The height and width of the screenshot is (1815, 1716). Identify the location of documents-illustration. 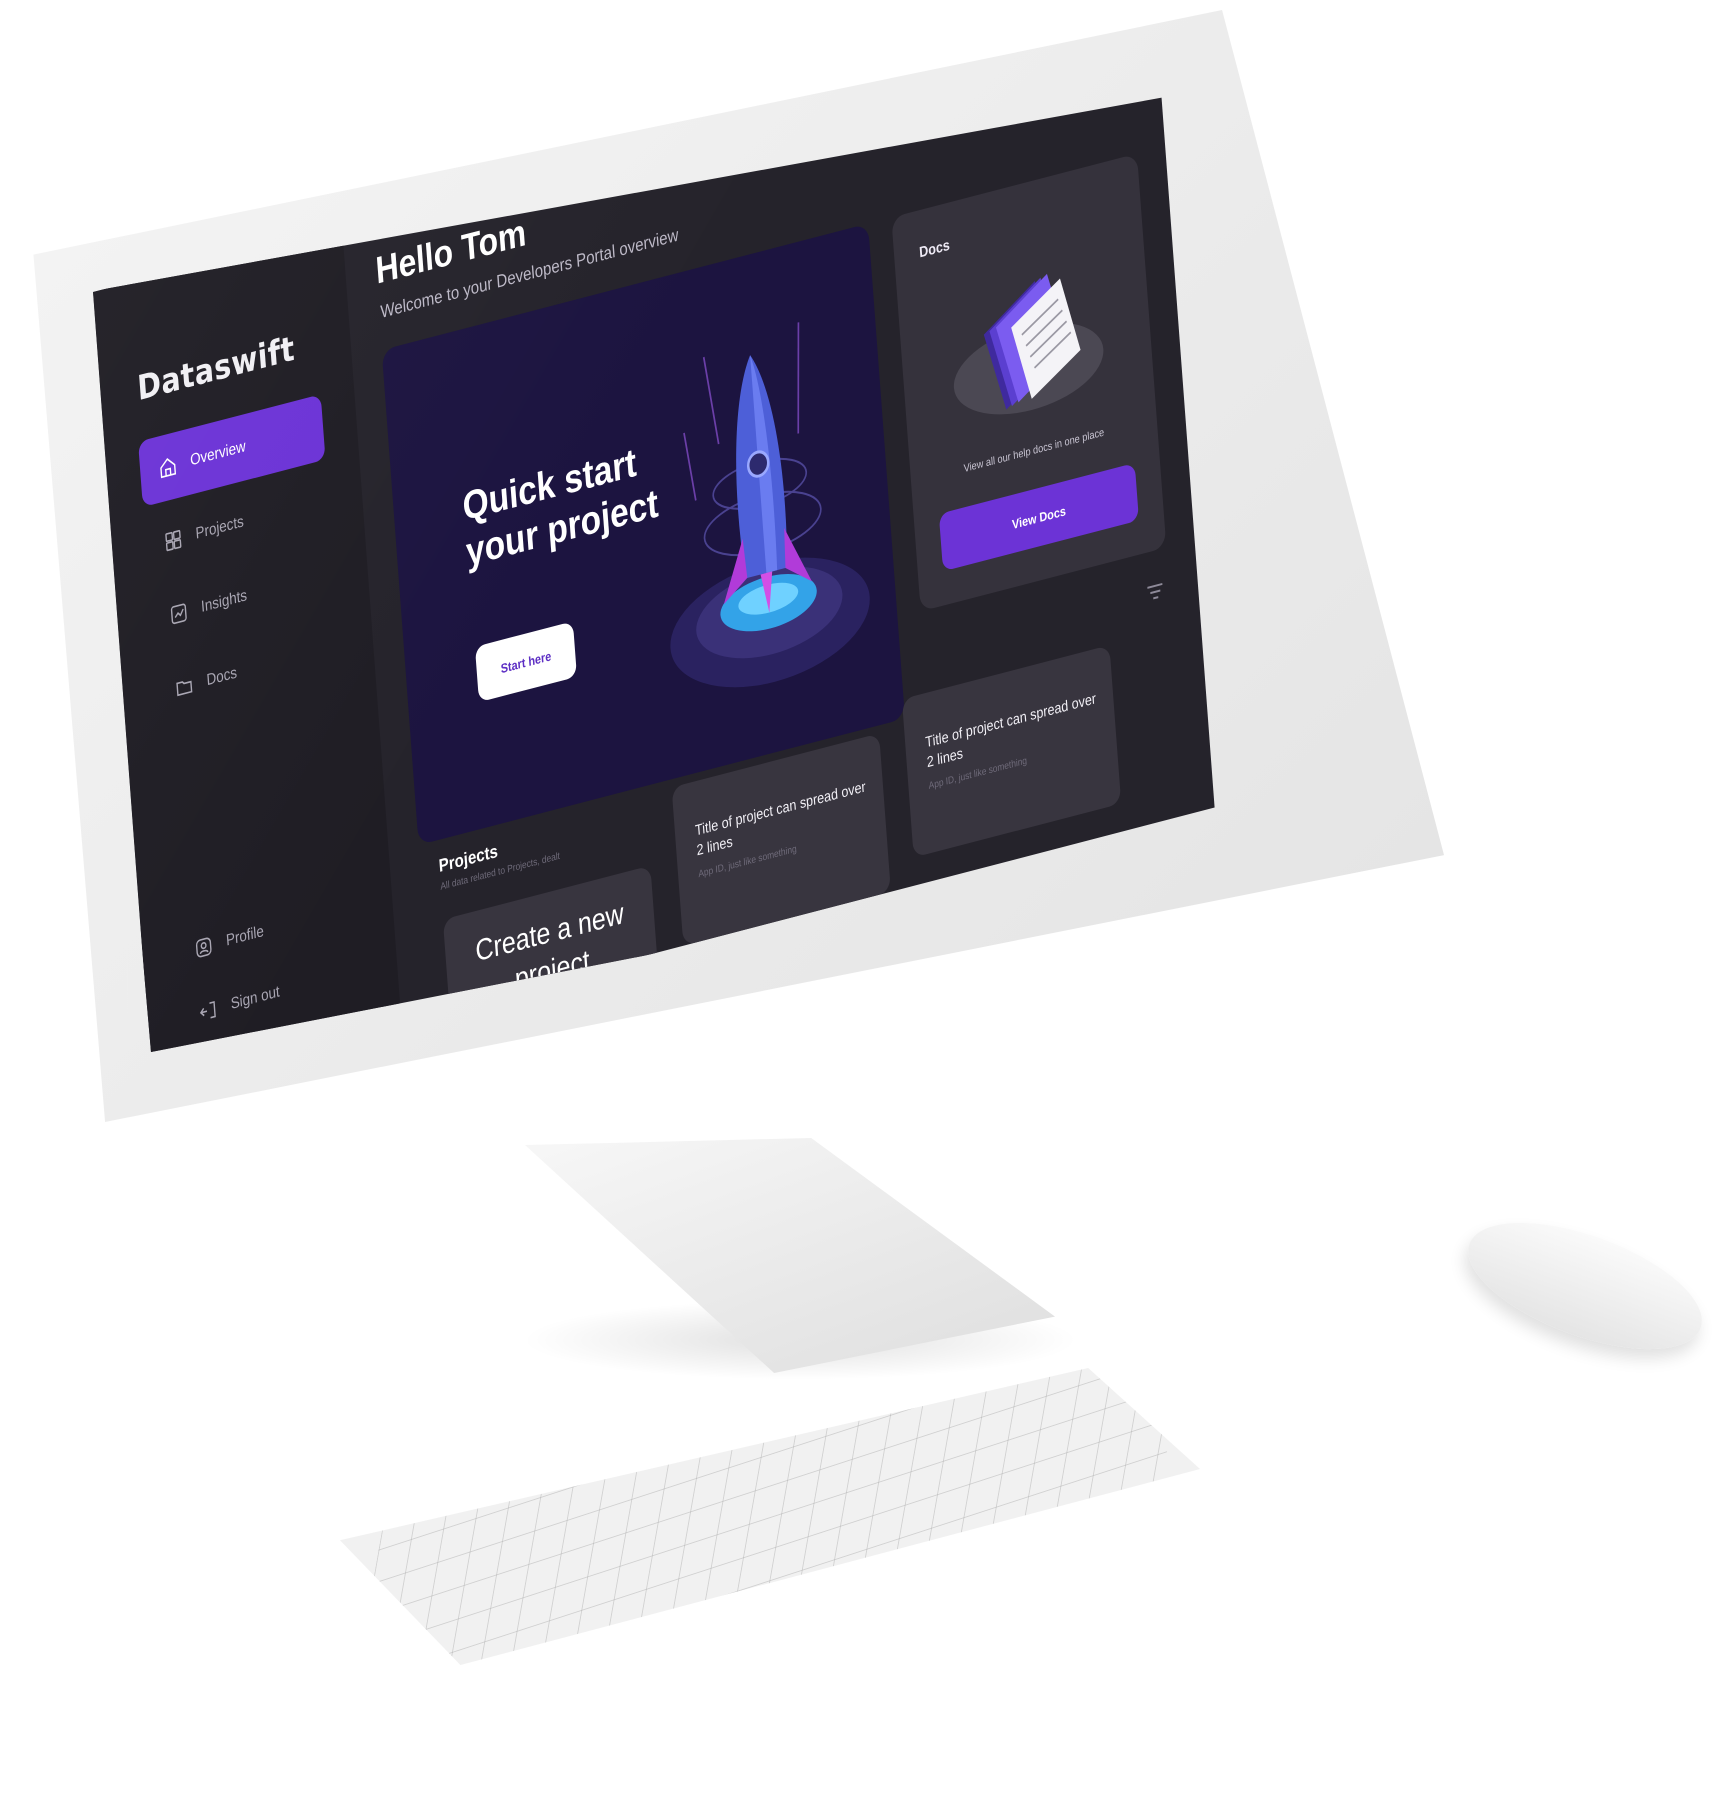
(1028, 344).